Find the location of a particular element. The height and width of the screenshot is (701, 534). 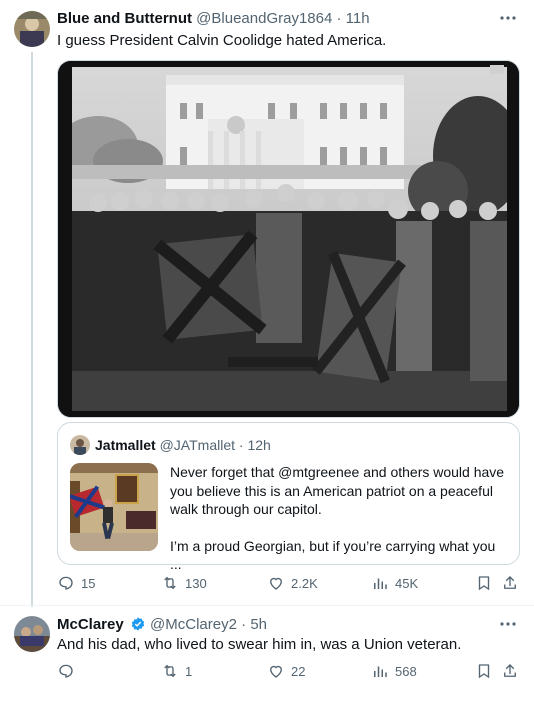

reply-count: 15 is located at coordinates (88, 583).